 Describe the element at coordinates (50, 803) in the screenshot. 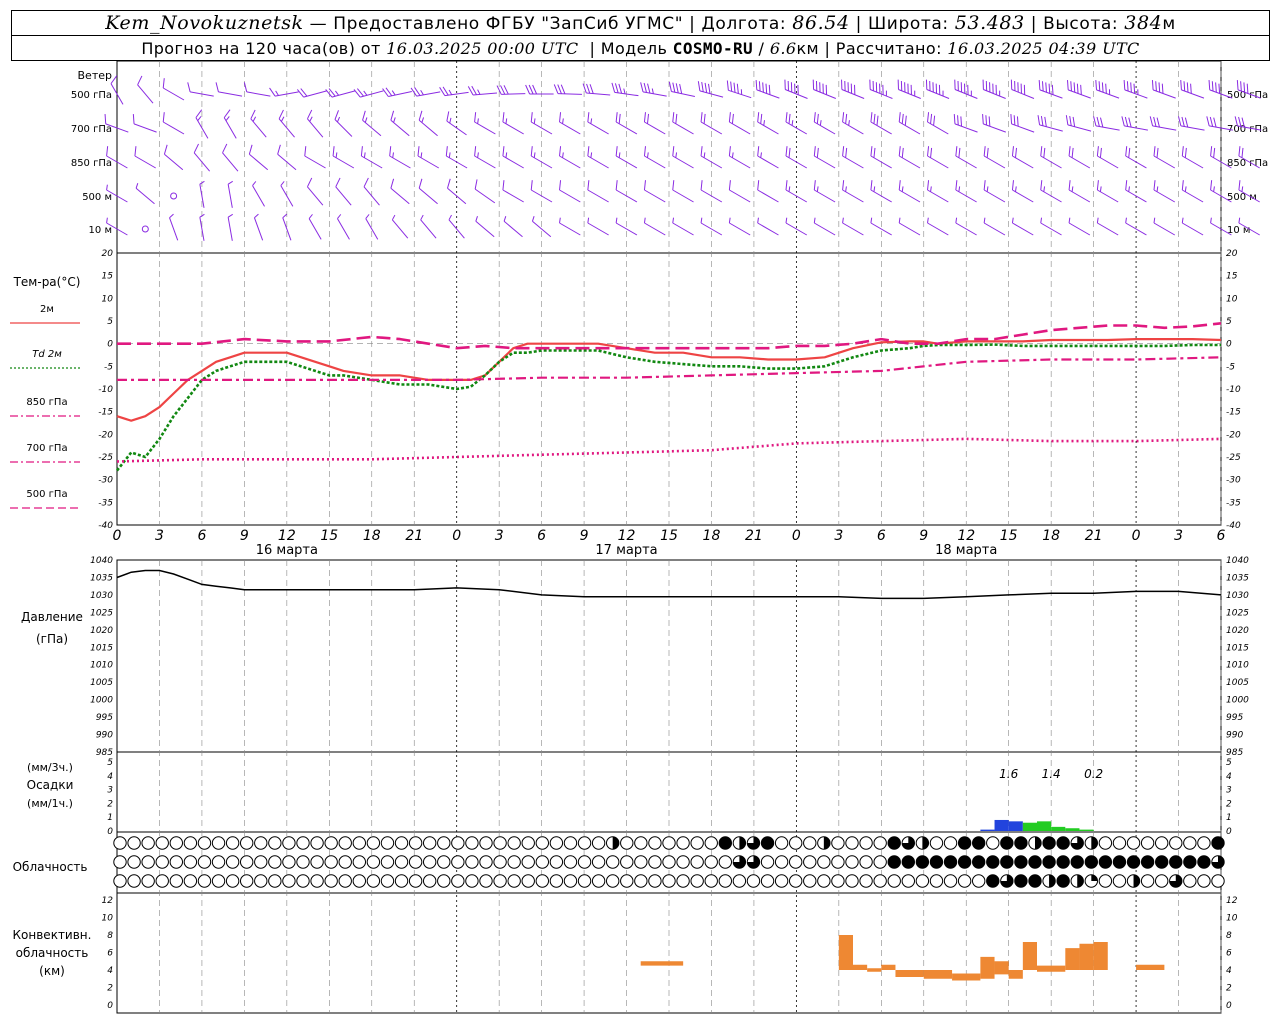

I see `precip-unit-bottom: (мм/1ч.)` at that location.